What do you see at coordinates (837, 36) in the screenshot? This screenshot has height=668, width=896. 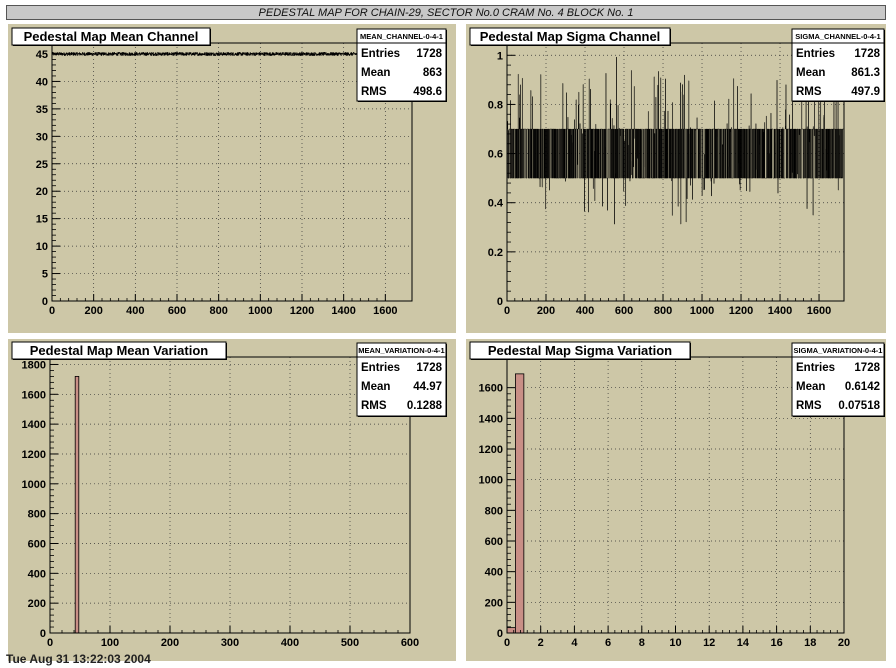 I see `stats-name: SIGMA_CHANNEL-0-4-1` at bounding box center [837, 36].